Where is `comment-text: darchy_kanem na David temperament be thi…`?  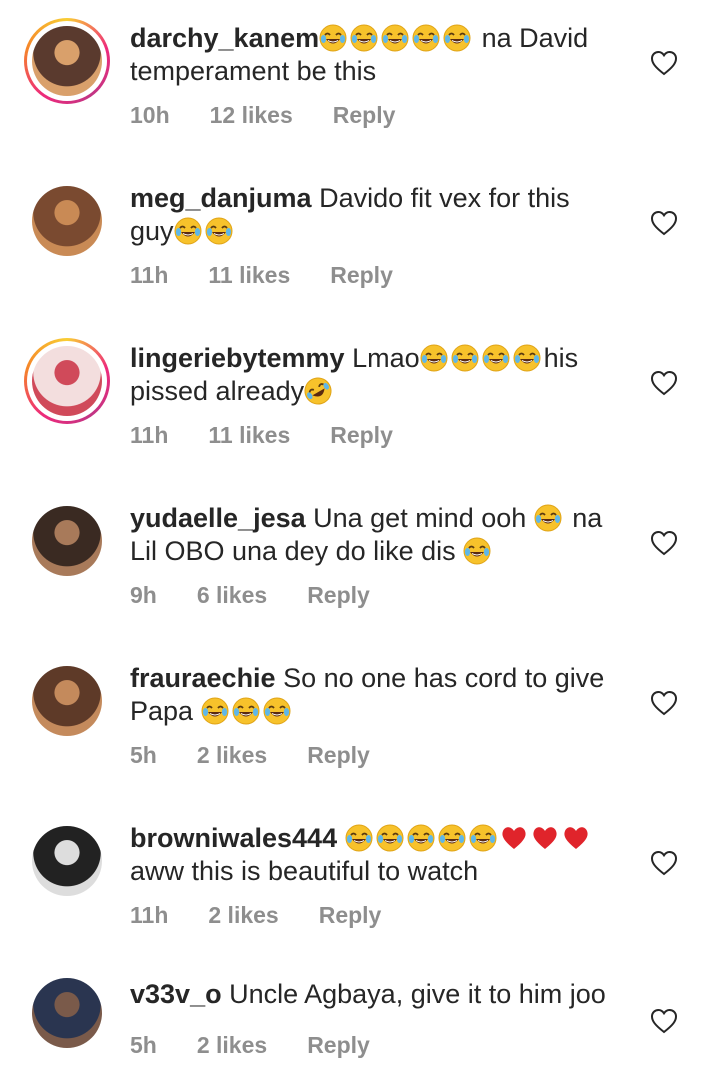
comment-text: darchy_kanem na David temperament be thi… is located at coordinates (375, 55).